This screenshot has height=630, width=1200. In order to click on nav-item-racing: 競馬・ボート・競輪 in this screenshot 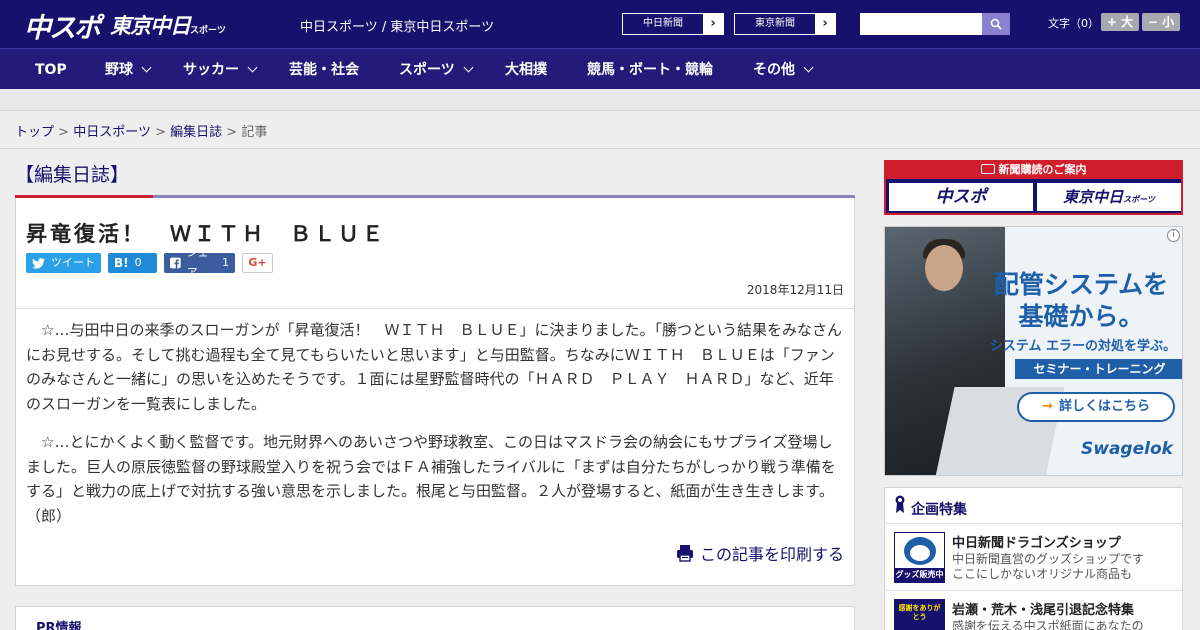, I will do `click(650, 69)`.